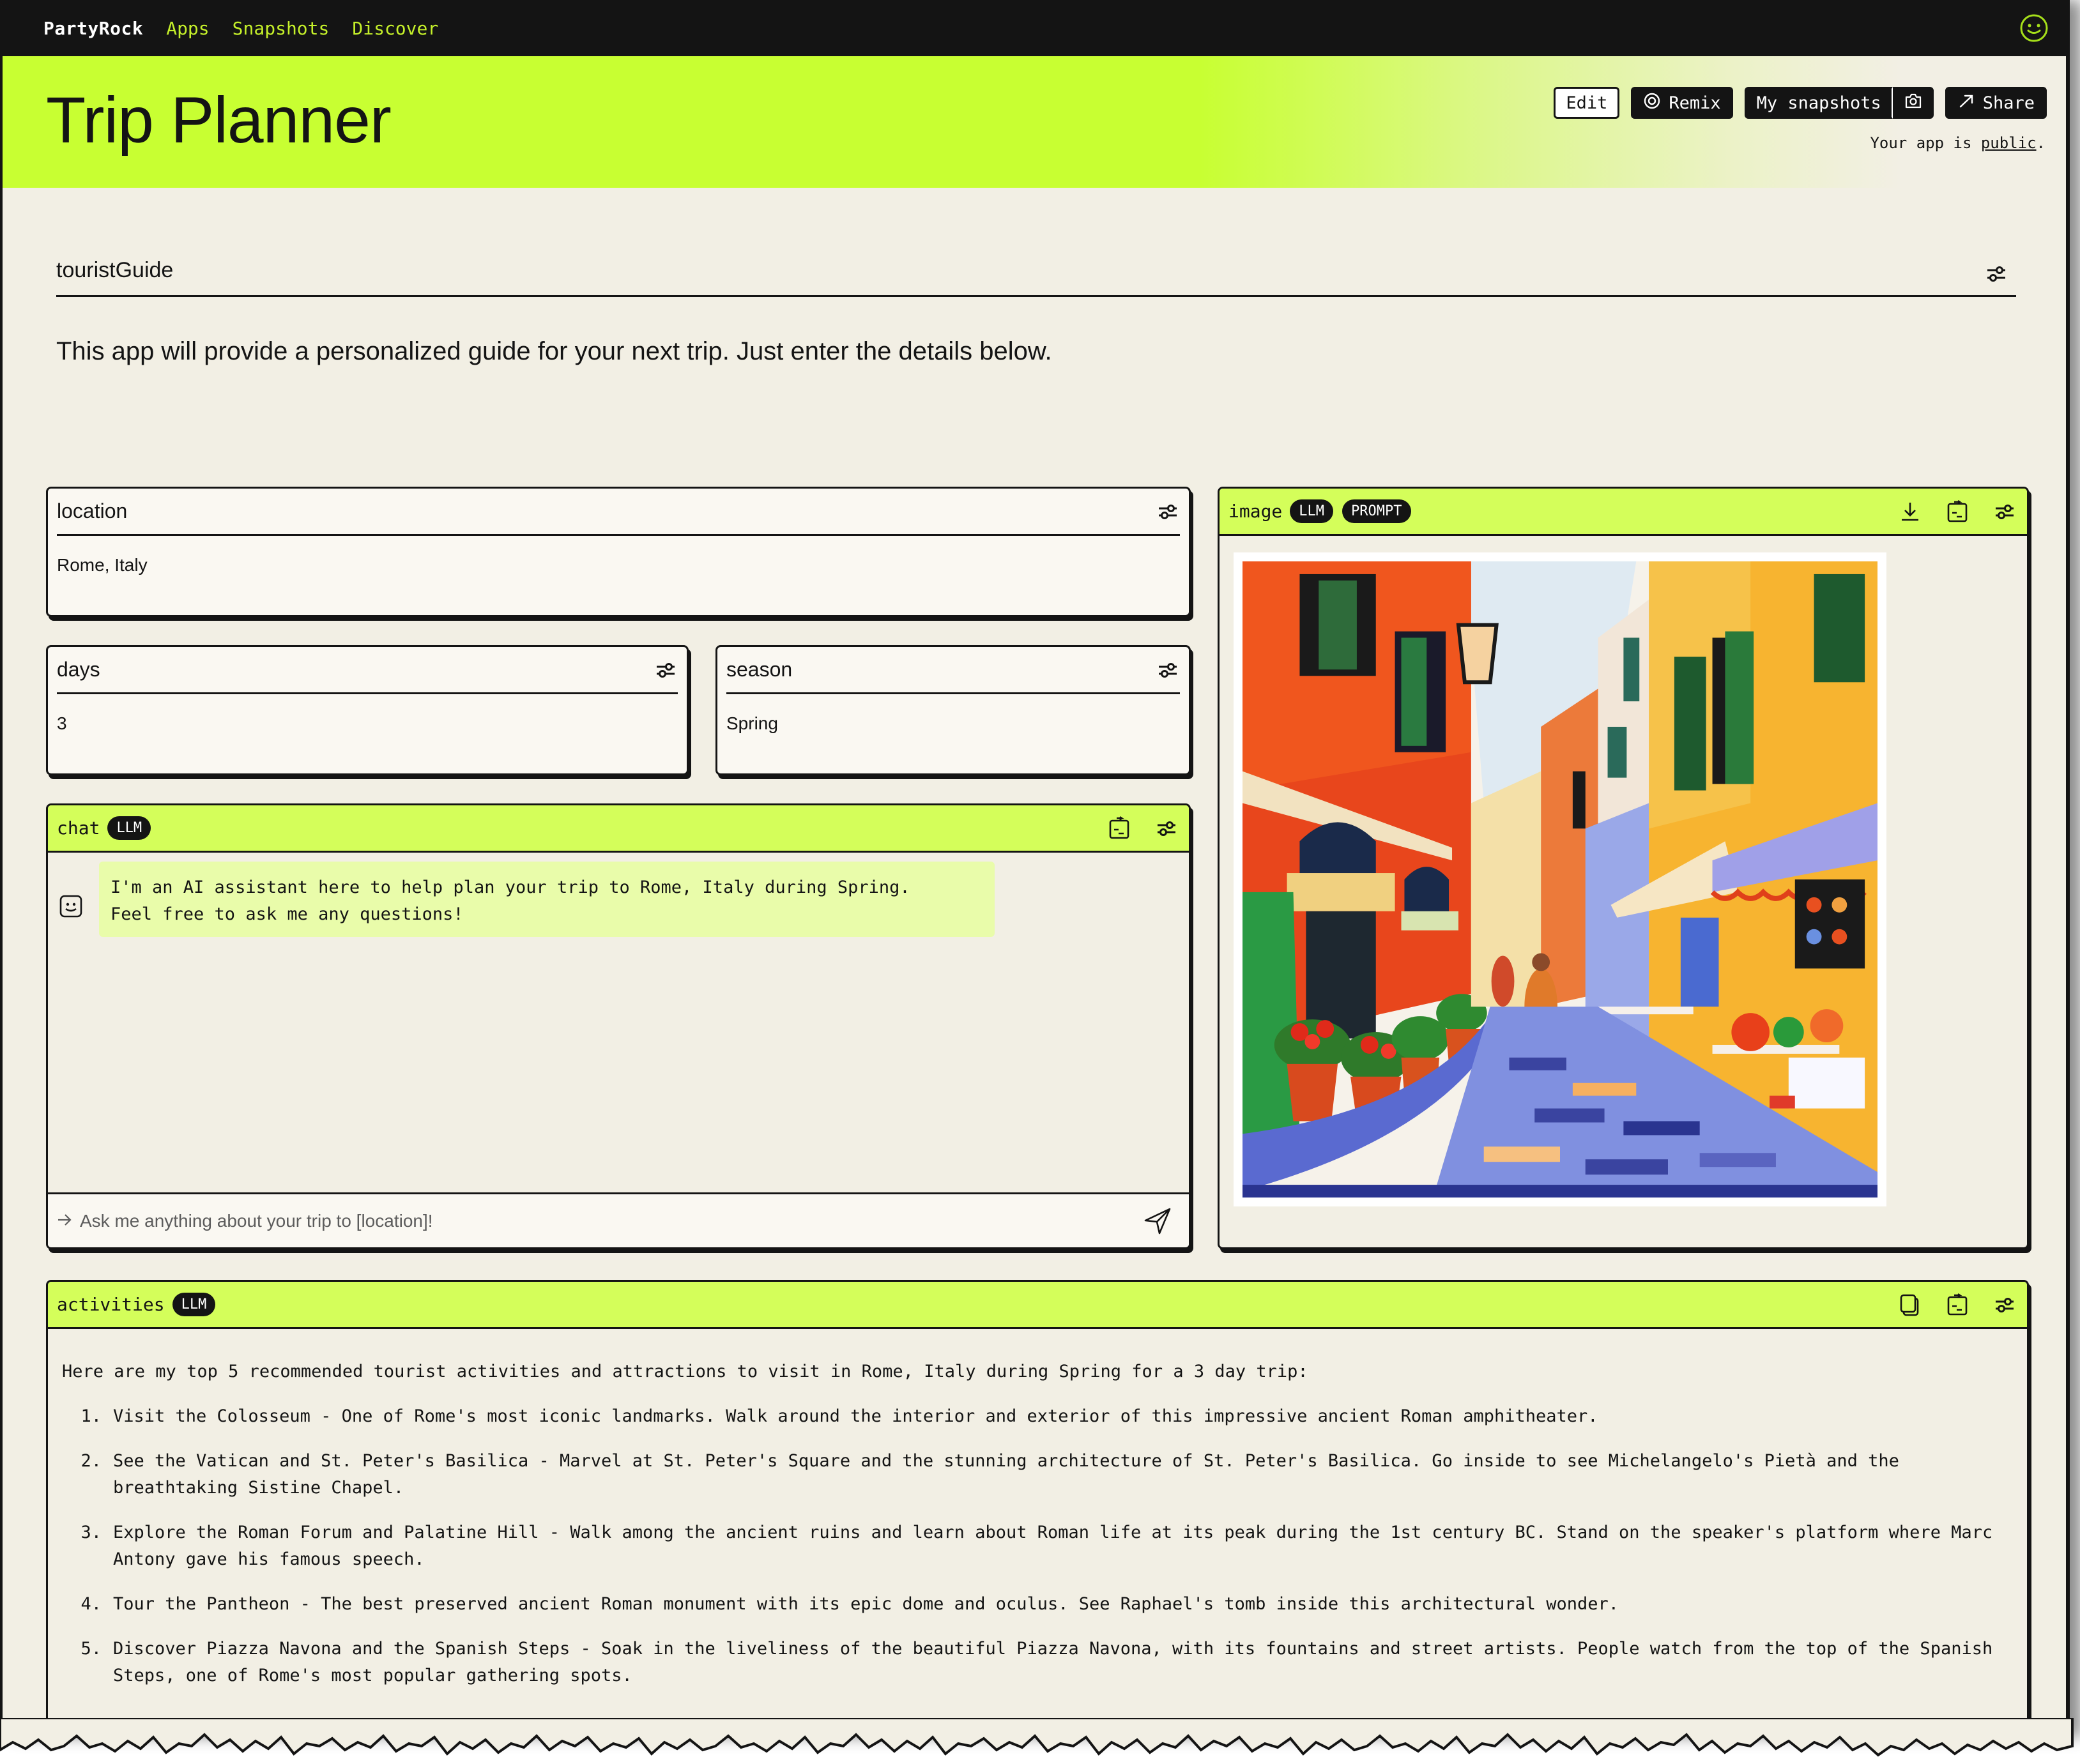  I want to click on app-header-divider, so click(1036, 296).